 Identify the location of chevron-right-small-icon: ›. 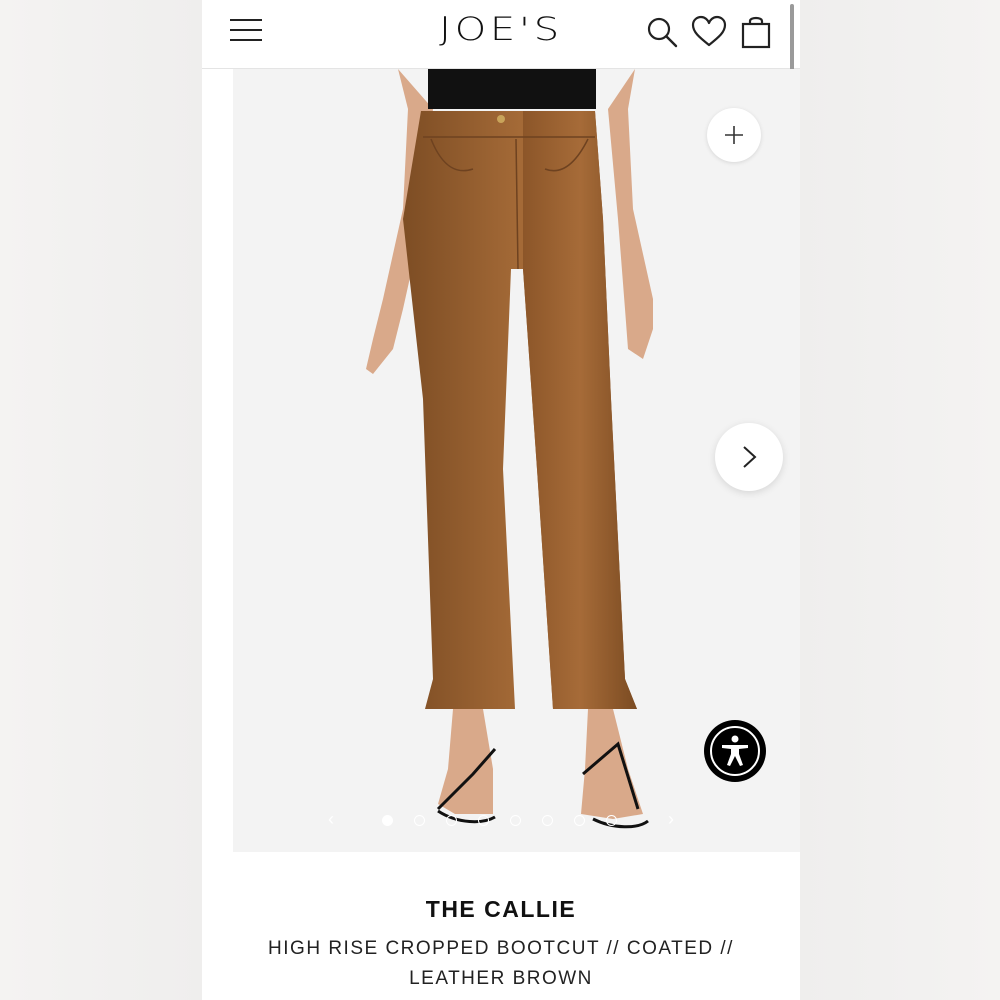
(671, 819).